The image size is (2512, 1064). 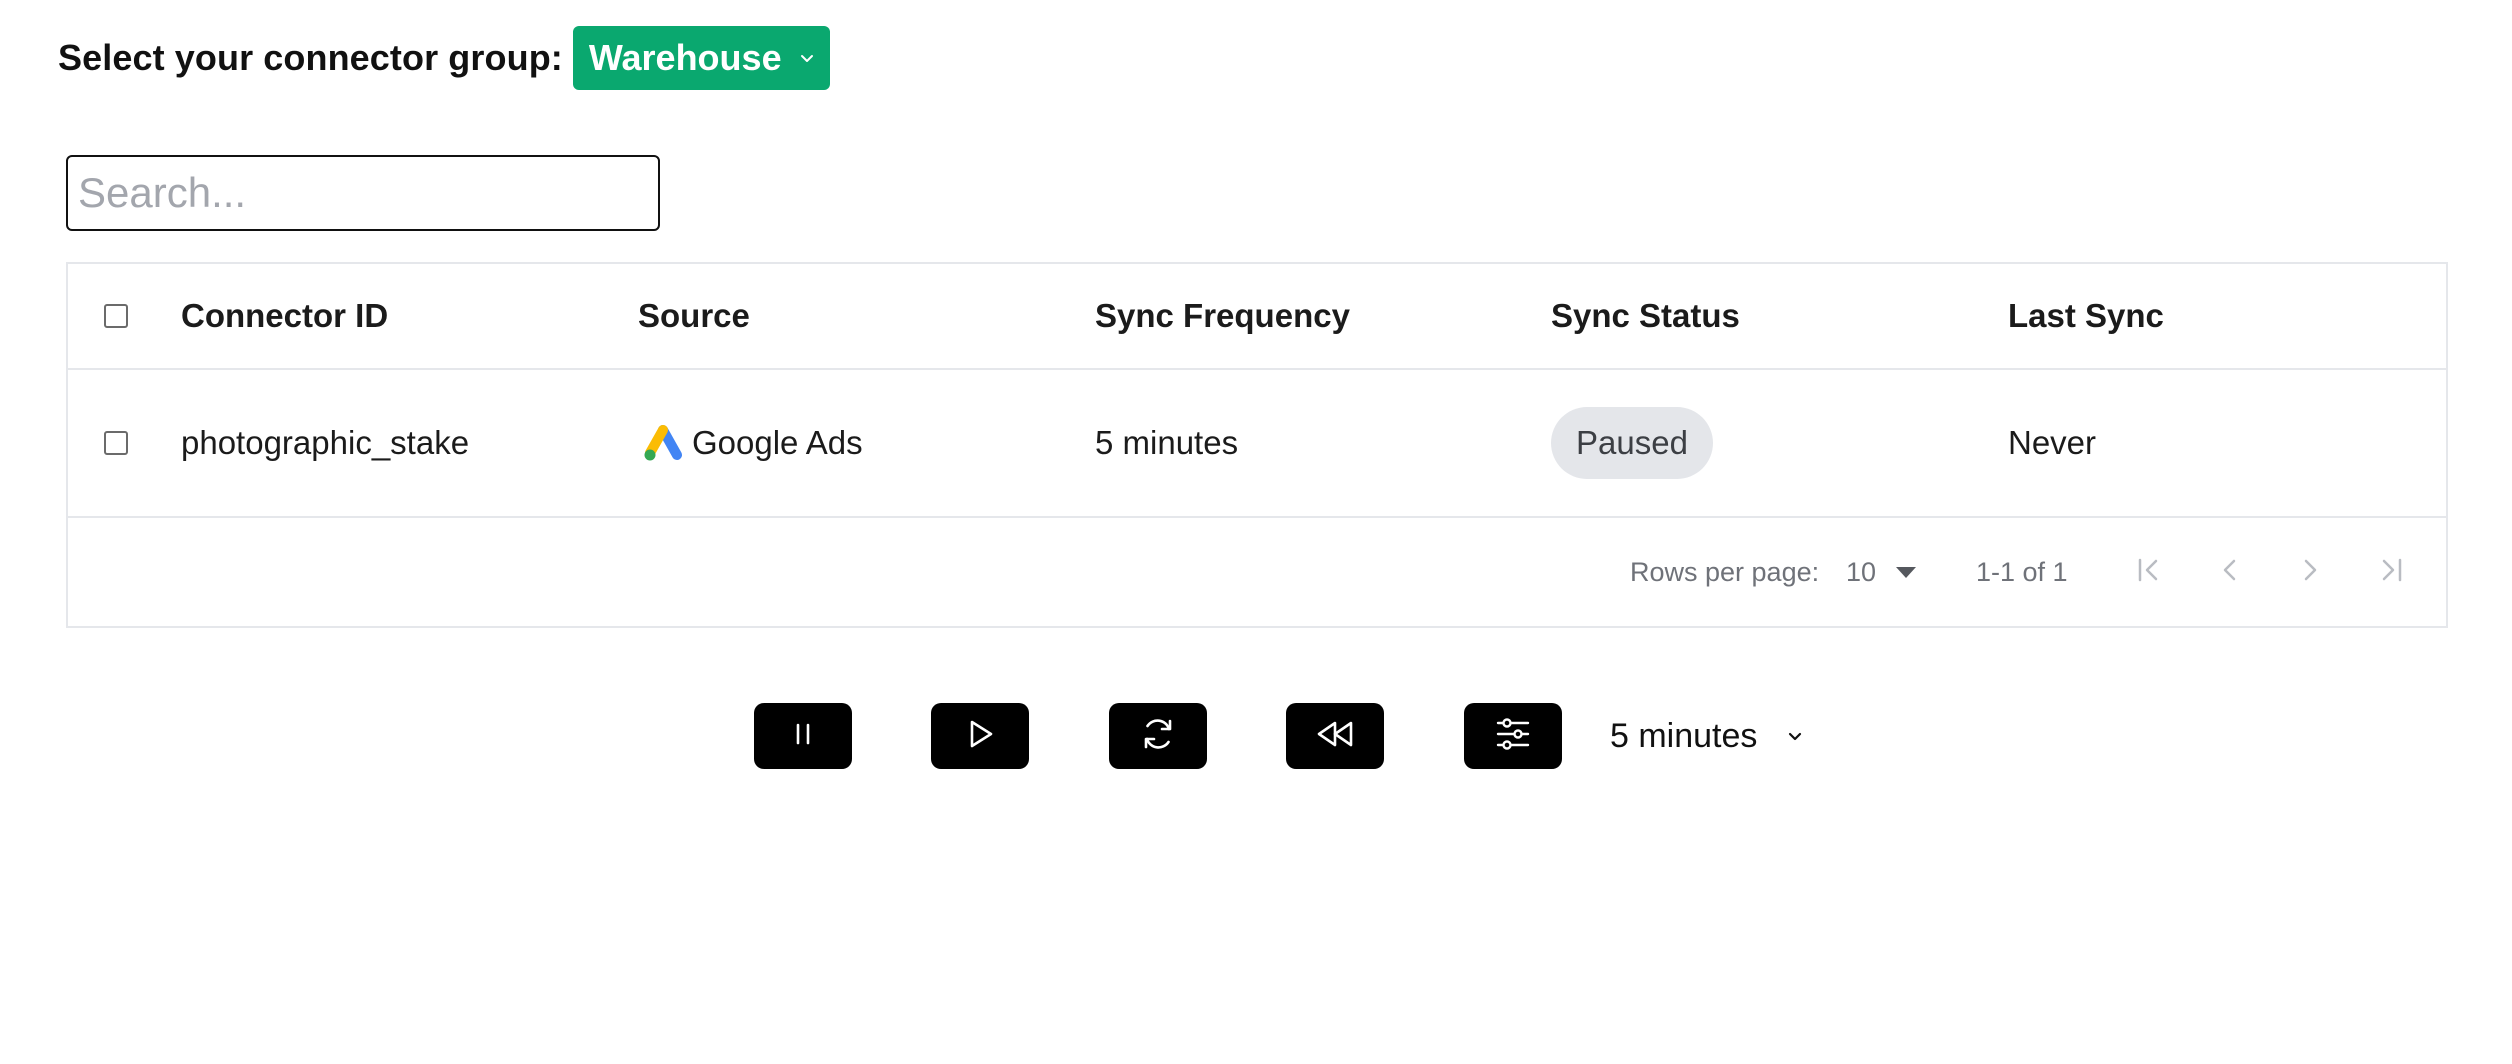 I want to click on connector-group-header: Select your connector group: Warehouse, so click(x=444, y=58).